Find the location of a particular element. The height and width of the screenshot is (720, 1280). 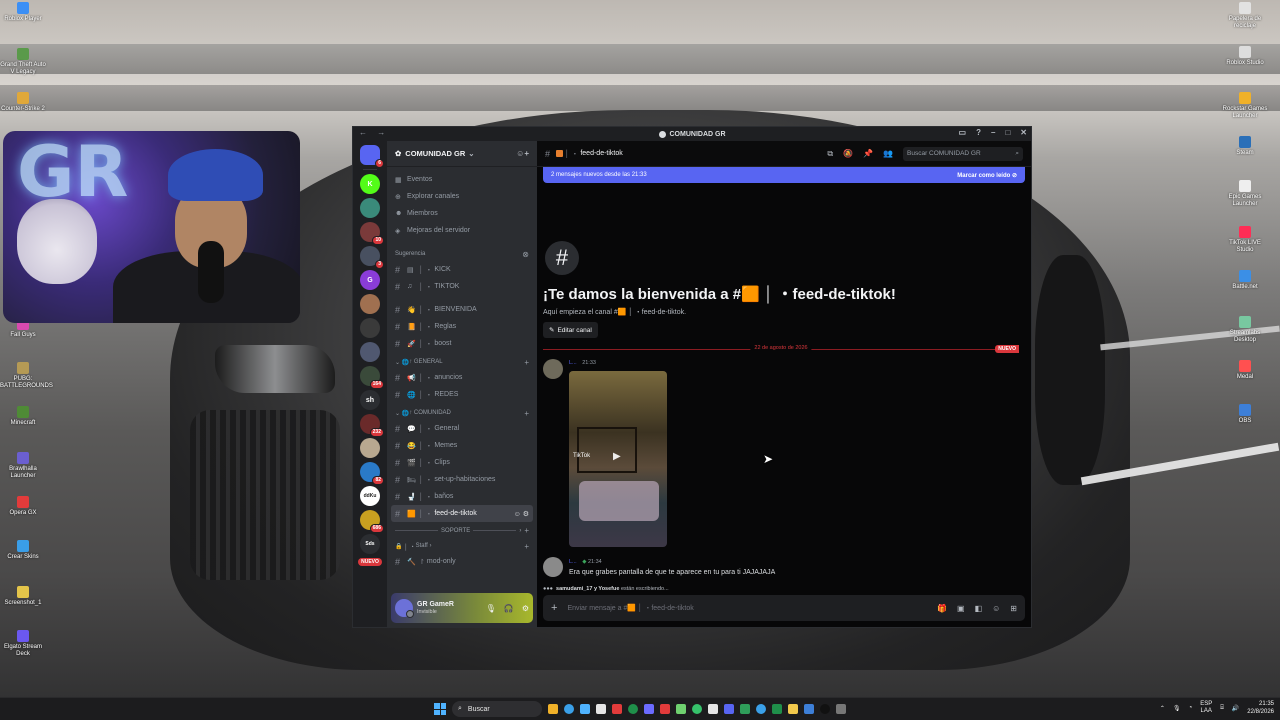

edit-channel-button: ✎ Editar canal is located at coordinates (570, 330).